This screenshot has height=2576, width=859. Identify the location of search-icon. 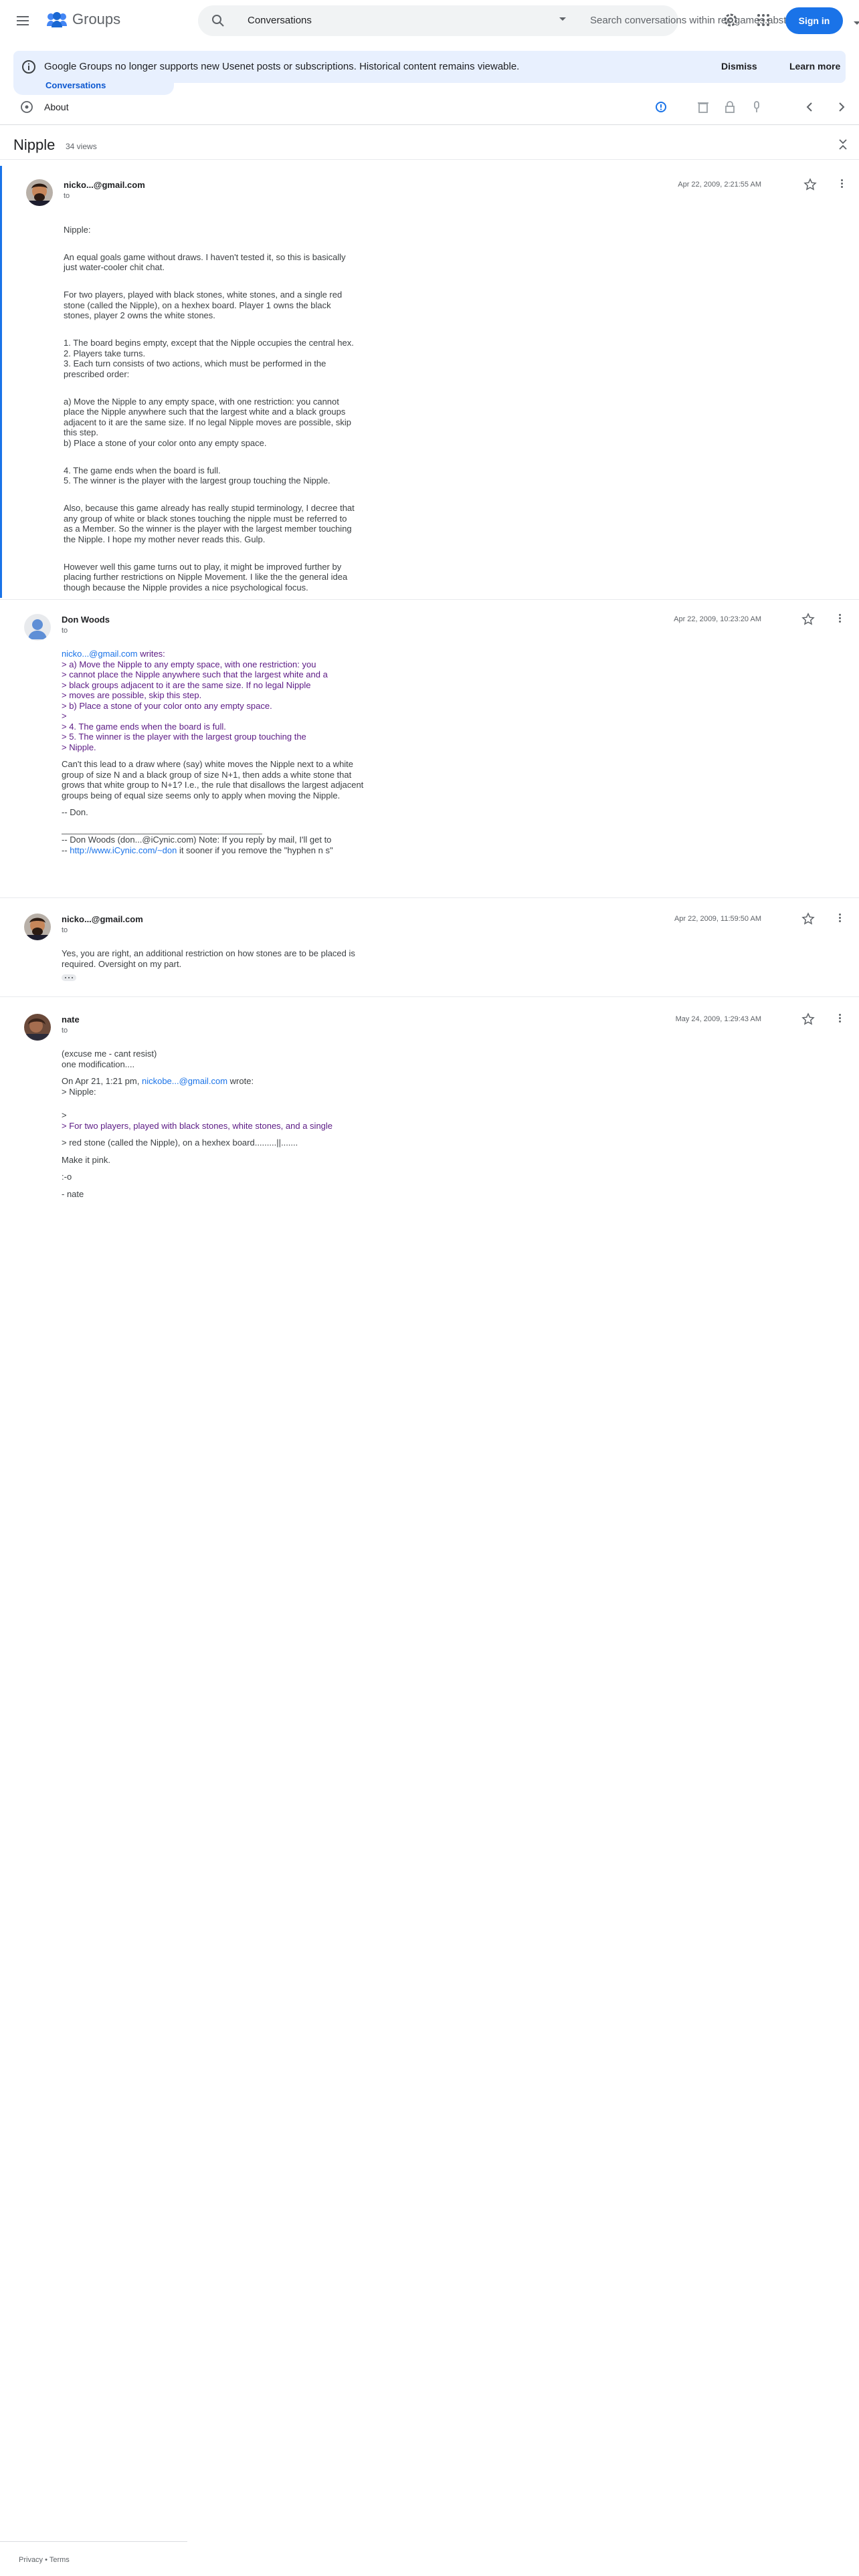
(218, 20).